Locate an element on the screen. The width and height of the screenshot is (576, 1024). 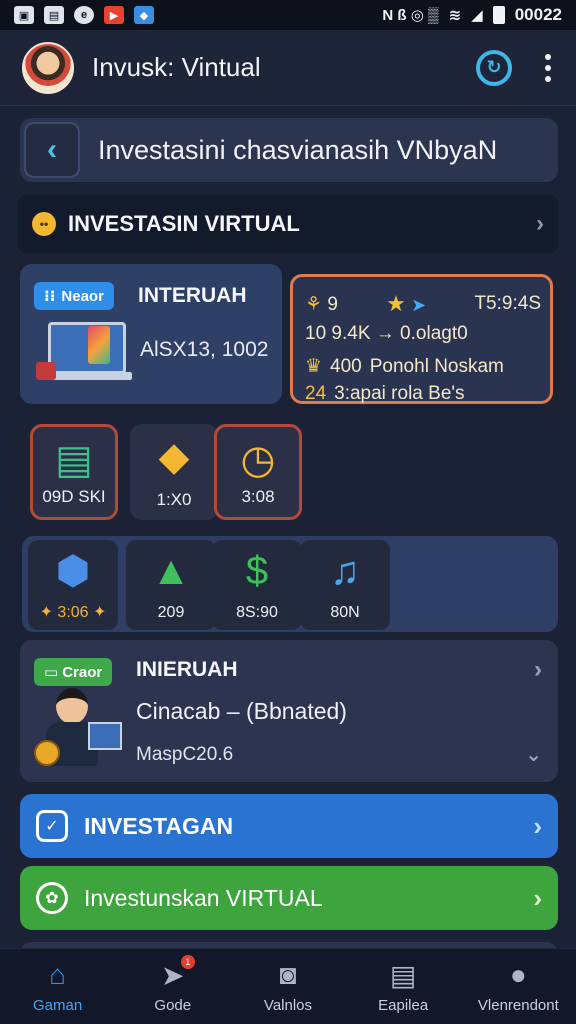
app-title: Invusk: Vintual is located at coordinates (176, 67).